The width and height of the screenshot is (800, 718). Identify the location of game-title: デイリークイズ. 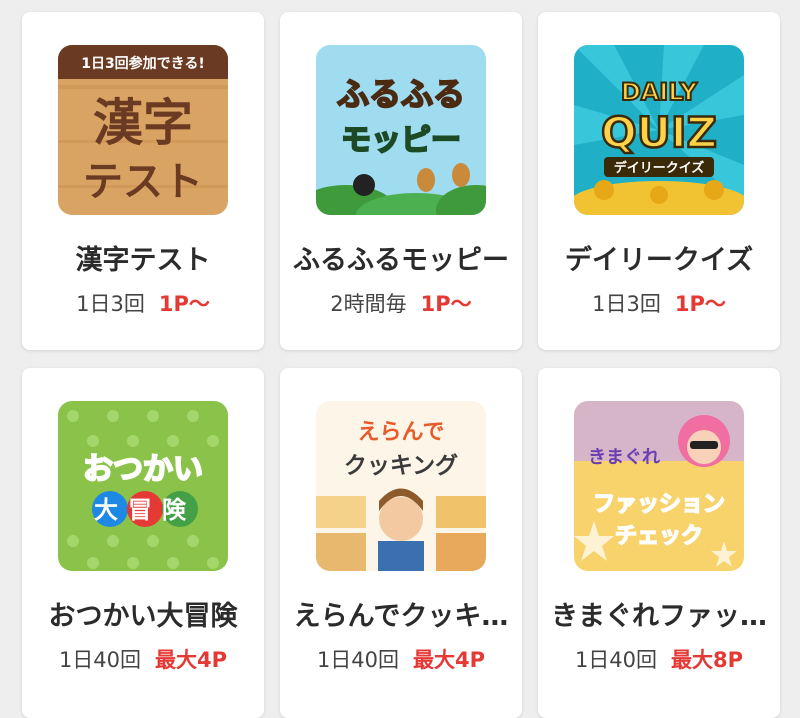
(659, 260).